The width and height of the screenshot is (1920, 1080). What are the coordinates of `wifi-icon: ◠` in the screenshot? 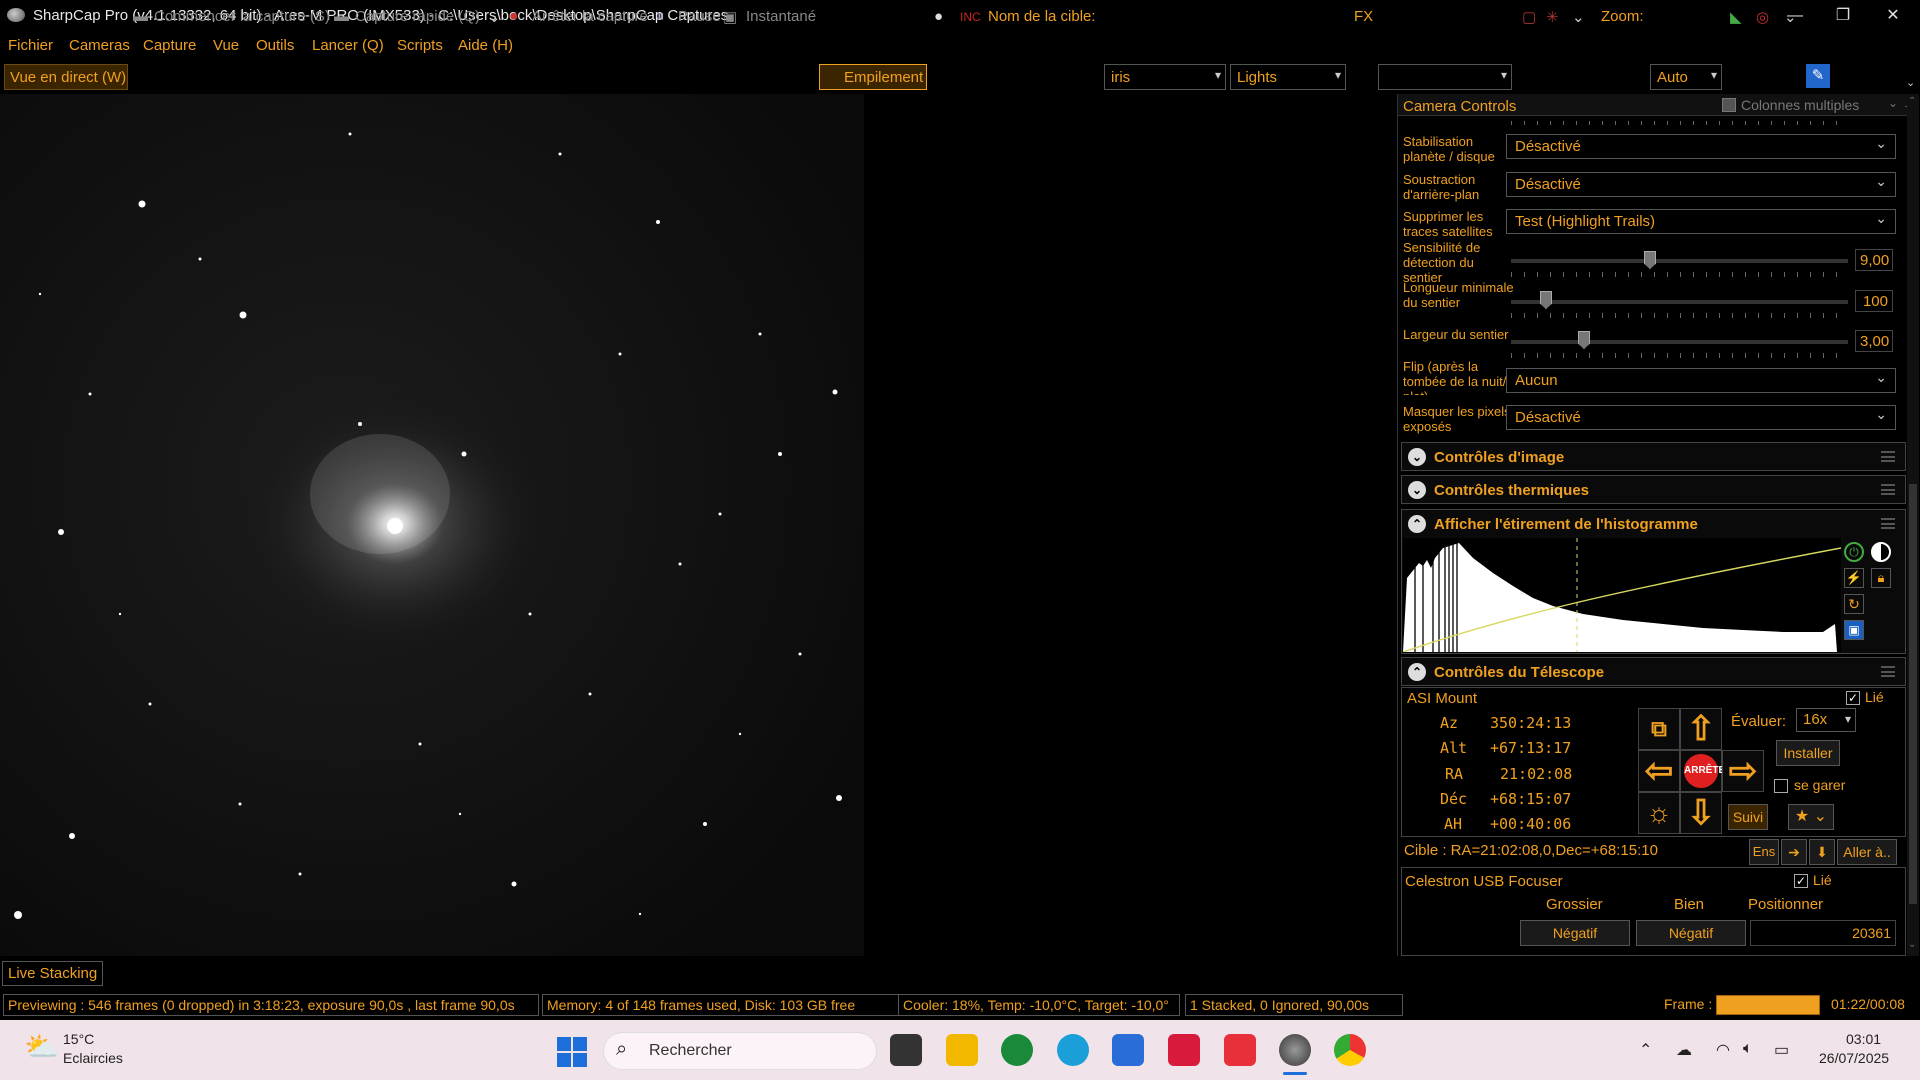 It's located at (1723, 1050).